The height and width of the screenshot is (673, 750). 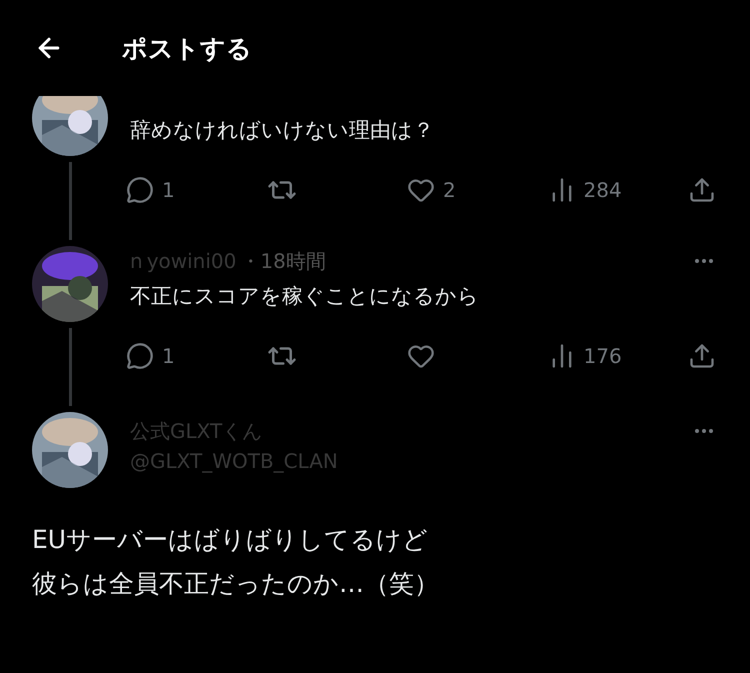 I want to click on author-handle: yowini00, so click(x=191, y=261).